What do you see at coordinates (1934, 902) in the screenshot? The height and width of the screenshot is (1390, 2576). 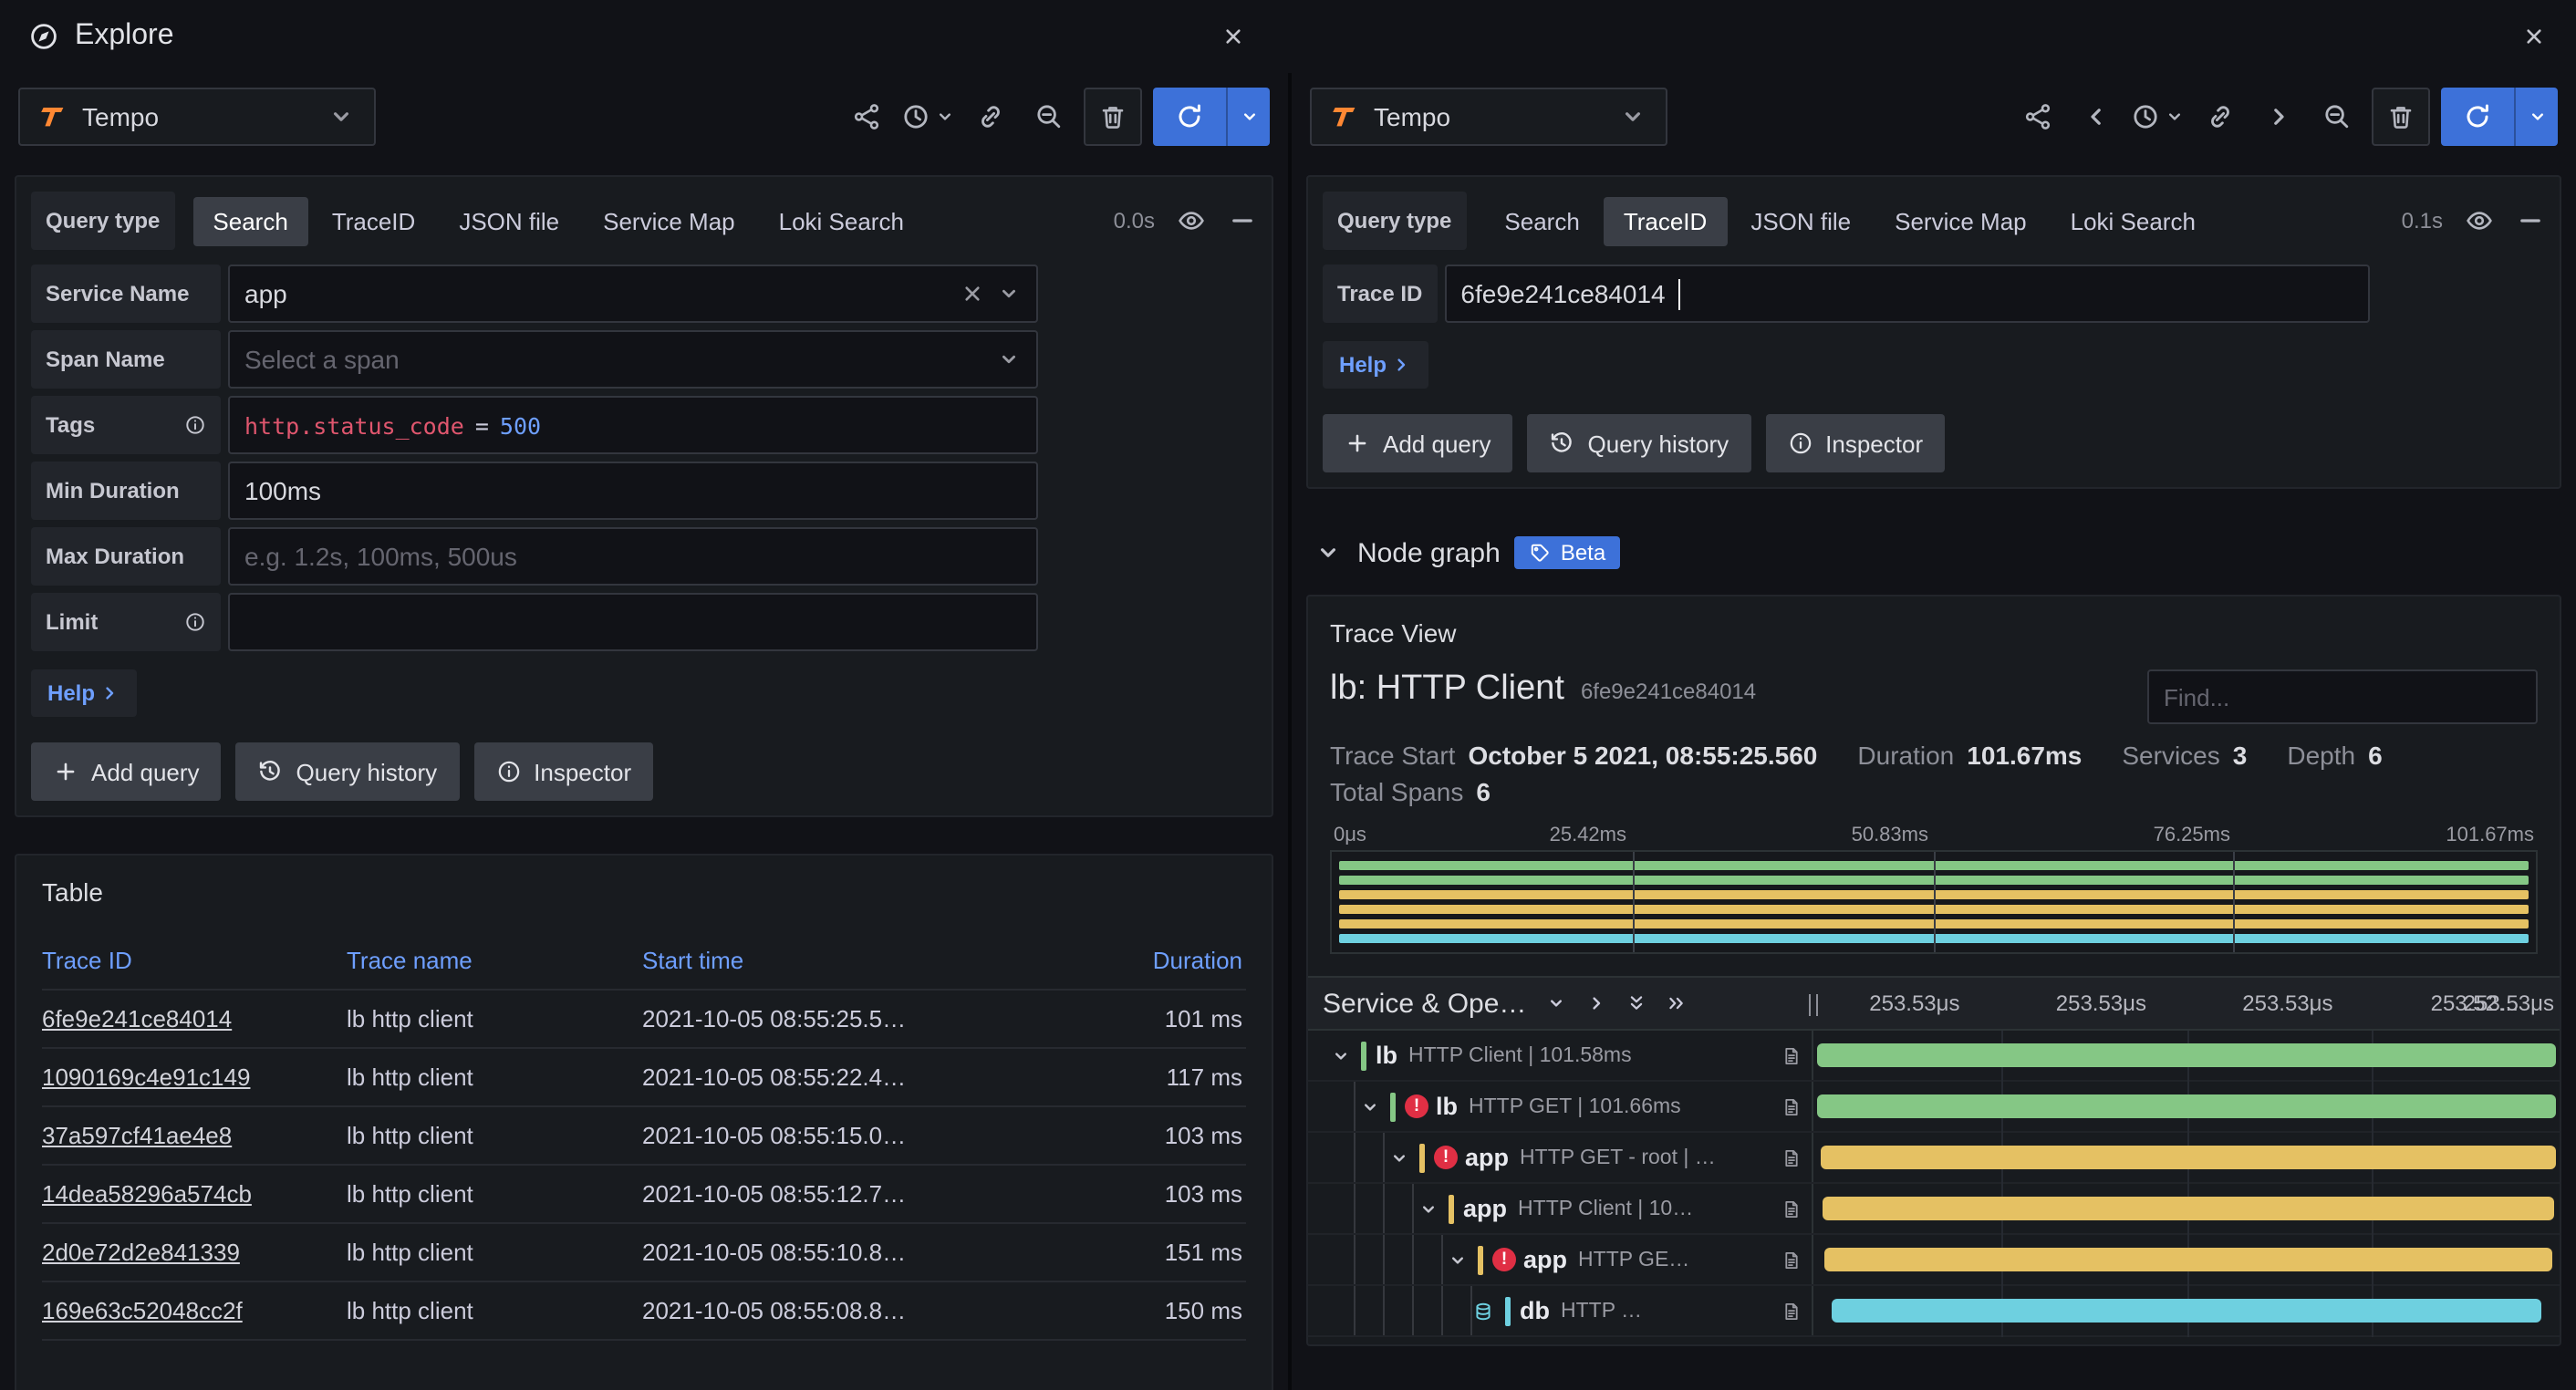 I see `minimap-band` at bounding box center [1934, 902].